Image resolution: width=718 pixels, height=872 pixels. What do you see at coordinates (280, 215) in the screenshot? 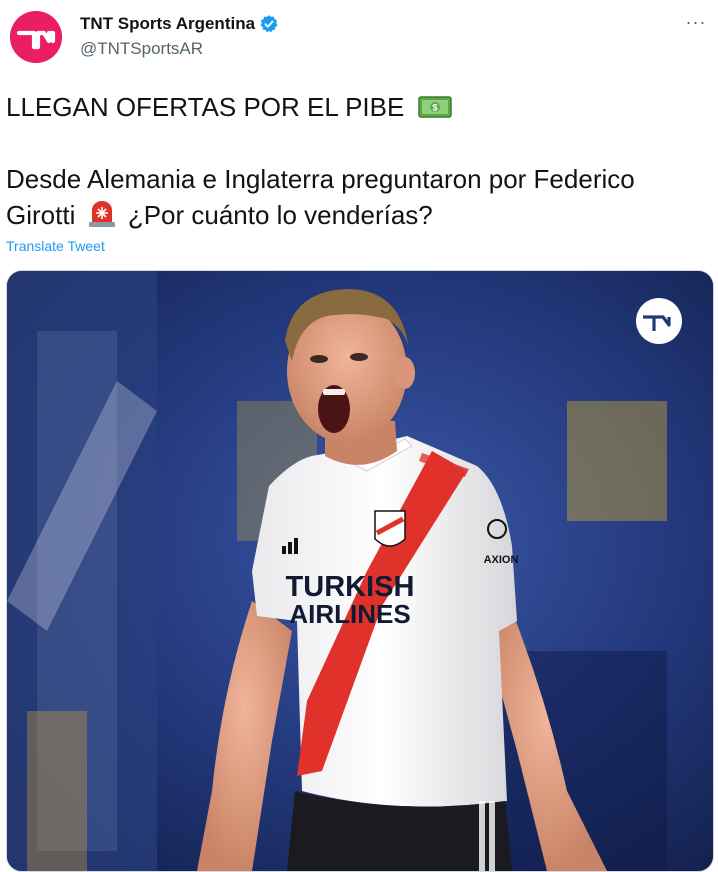
I see `tweet-line-2c-text: ¿Por cuánto lo venderías?` at bounding box center [280, 215].